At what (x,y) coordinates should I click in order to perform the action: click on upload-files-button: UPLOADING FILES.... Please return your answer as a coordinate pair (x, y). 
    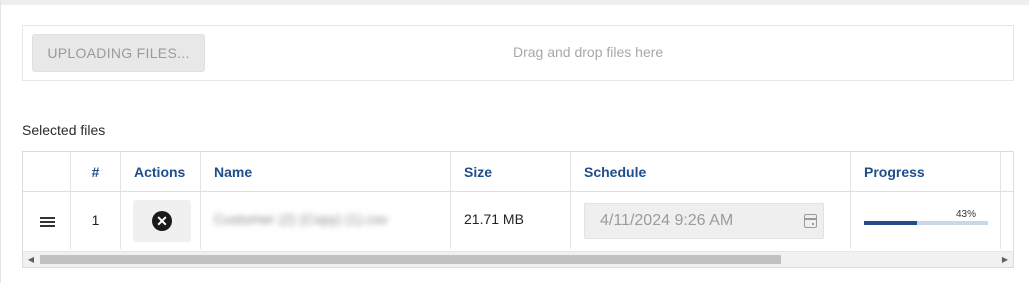
    Looking at the image, I should click on (118, 53).